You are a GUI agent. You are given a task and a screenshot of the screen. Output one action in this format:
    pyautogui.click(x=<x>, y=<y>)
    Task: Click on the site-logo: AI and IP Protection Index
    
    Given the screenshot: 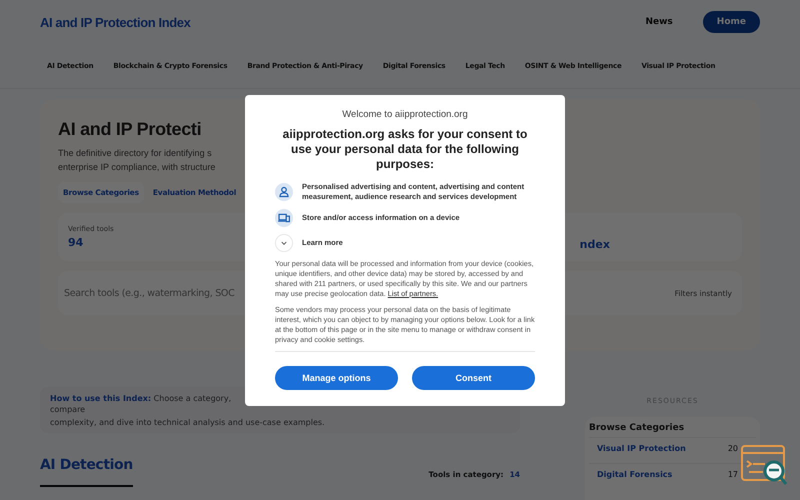 What is the action you would take?
    pyautogui.click(x=115, y=22)
    